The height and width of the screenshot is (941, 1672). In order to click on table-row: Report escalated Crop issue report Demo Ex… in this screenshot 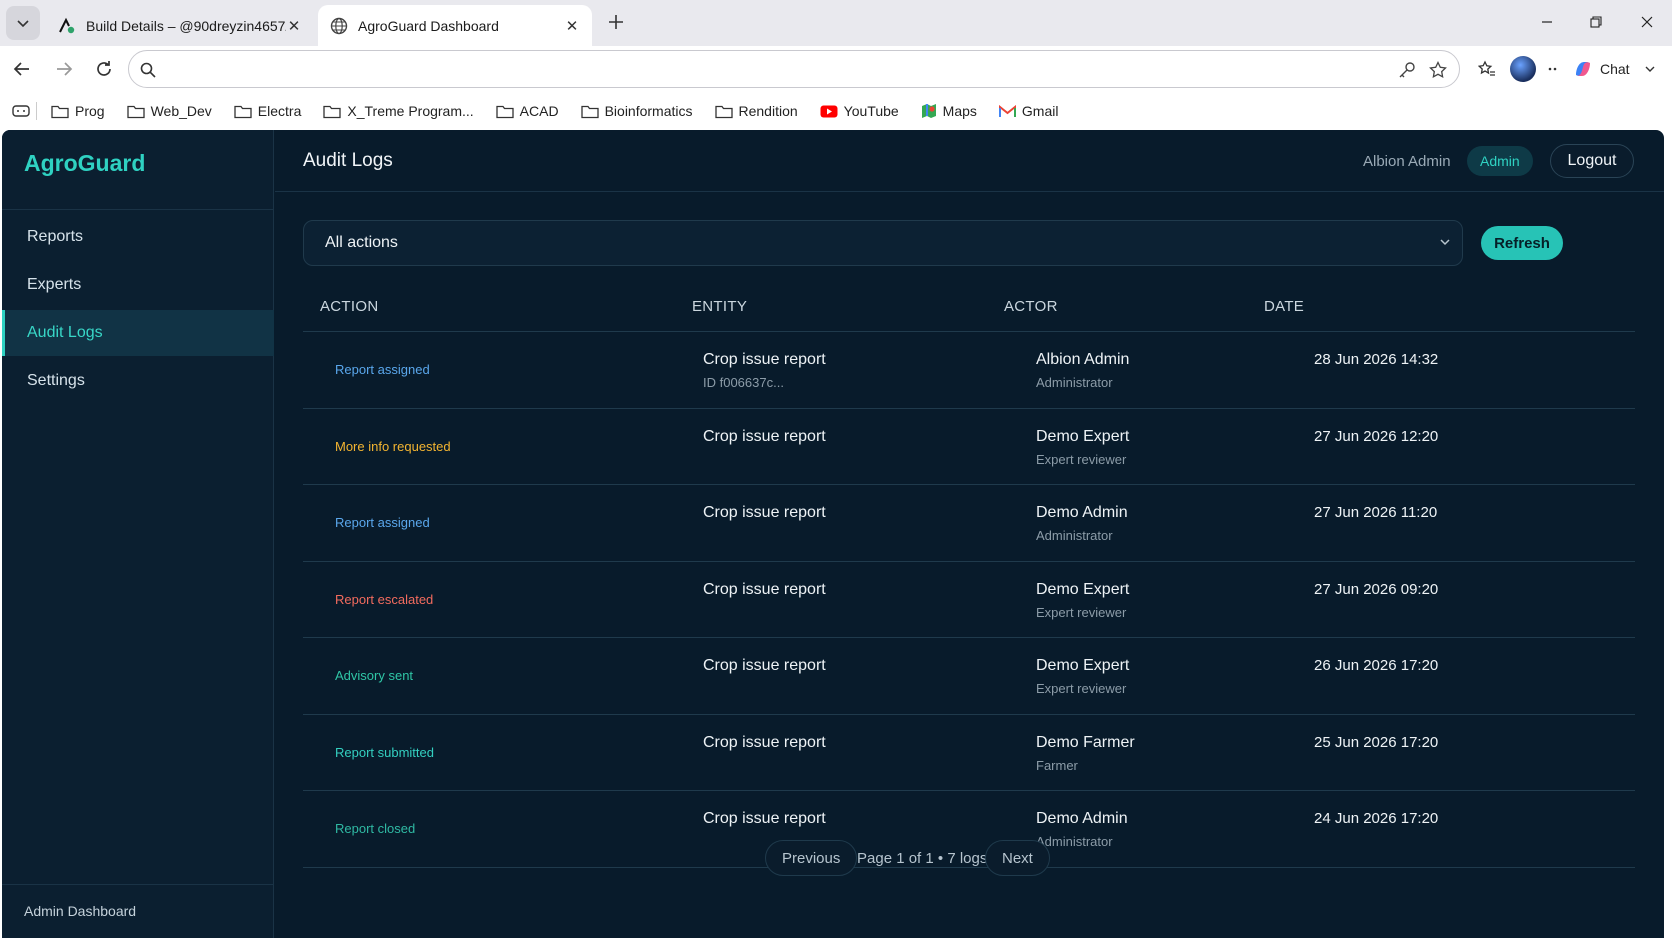, I will do `click(969, 600)`.